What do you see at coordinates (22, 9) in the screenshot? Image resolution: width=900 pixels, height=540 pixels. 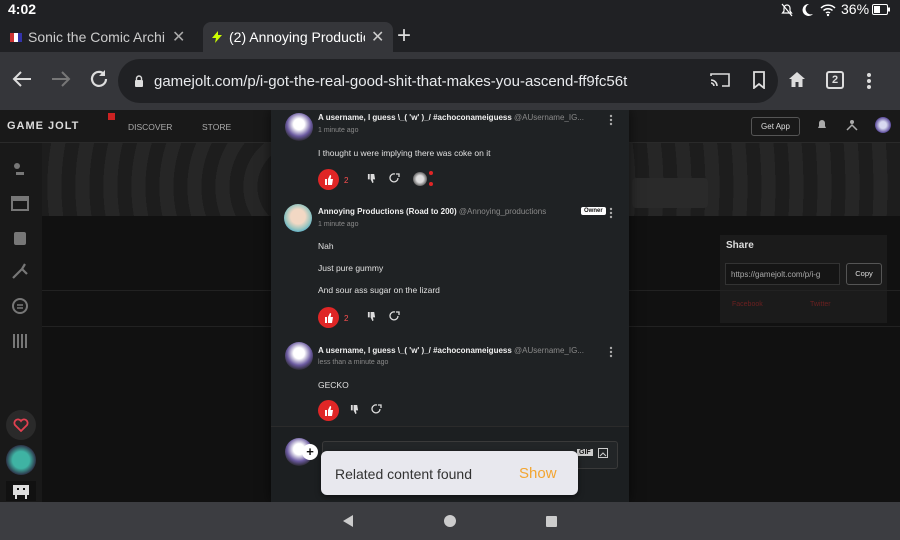 I see `status-time: 4:02` at bounding box center [22, 9].